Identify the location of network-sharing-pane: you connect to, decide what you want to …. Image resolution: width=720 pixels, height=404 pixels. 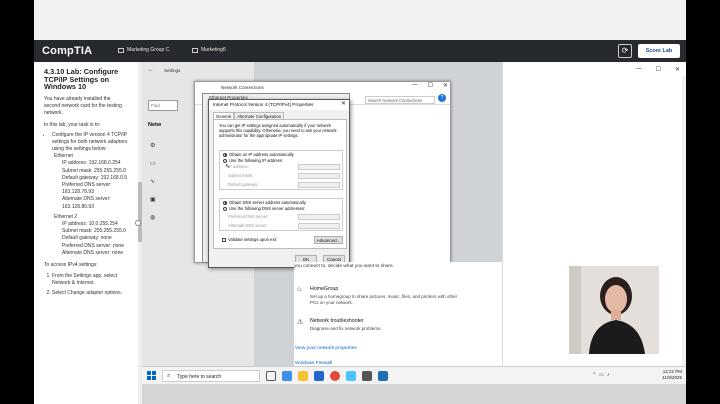
(398, 317).